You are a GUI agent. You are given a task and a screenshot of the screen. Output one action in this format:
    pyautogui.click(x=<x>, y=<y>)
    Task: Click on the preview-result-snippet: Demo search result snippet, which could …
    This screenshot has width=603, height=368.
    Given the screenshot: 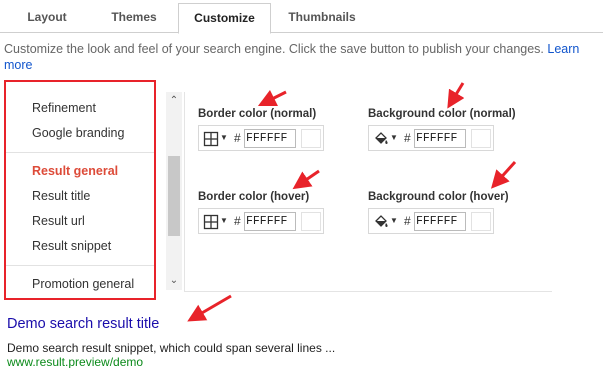 What is the action you would take?
    pyautogui.click(x=171, y=348)
    